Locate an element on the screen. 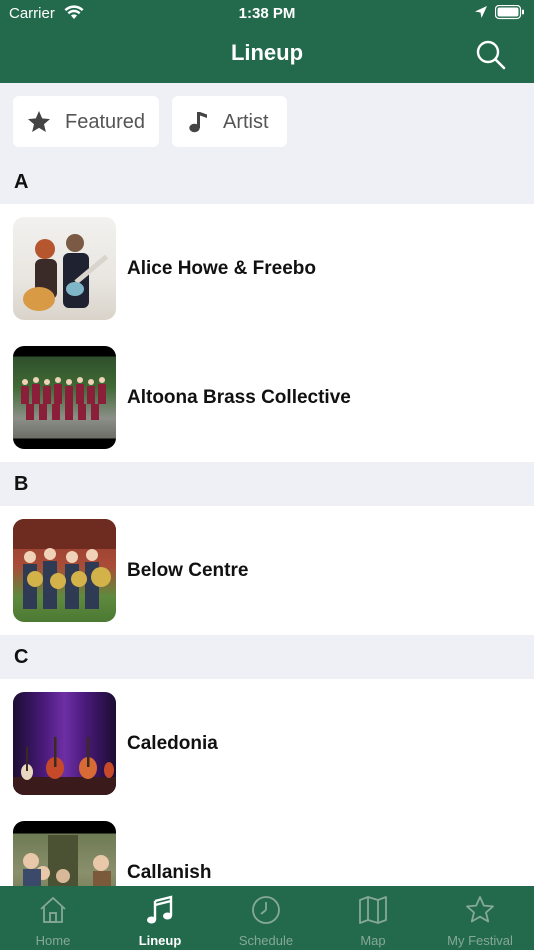  featured-filter-label: Featured is located at coordinates (105, 122).